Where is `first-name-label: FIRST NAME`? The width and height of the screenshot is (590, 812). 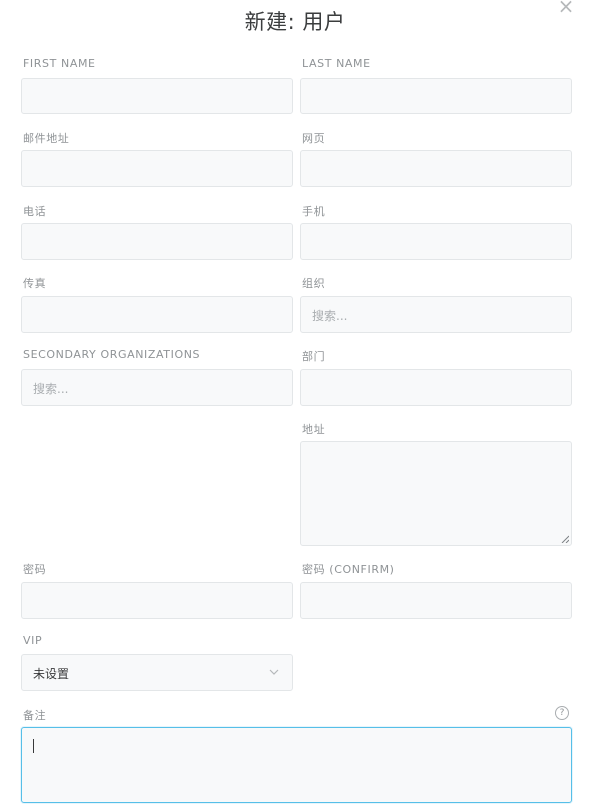
first-name-label: FIRST NAME is located at coordinates (59, 63).